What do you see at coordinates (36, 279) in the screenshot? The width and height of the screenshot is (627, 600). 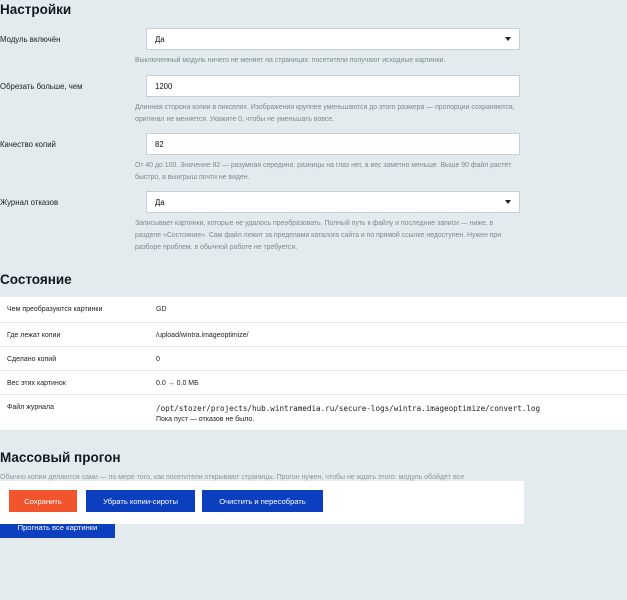 I see `status-heading: Состояние` at bounding box center [36, 279].